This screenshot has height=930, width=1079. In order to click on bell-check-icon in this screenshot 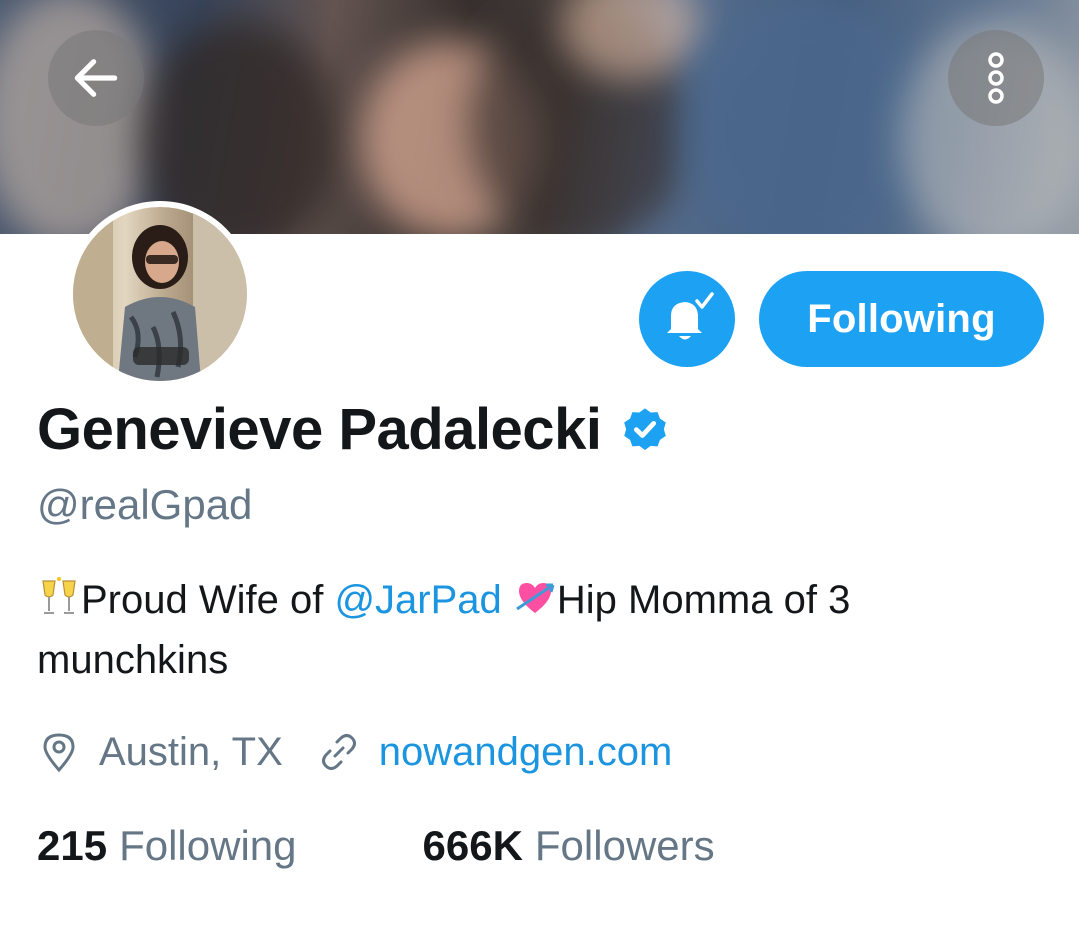, I will do `click(690, 316)`.